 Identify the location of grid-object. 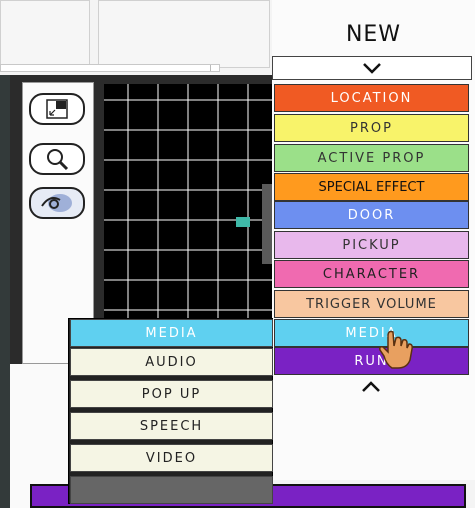
(243, 222).